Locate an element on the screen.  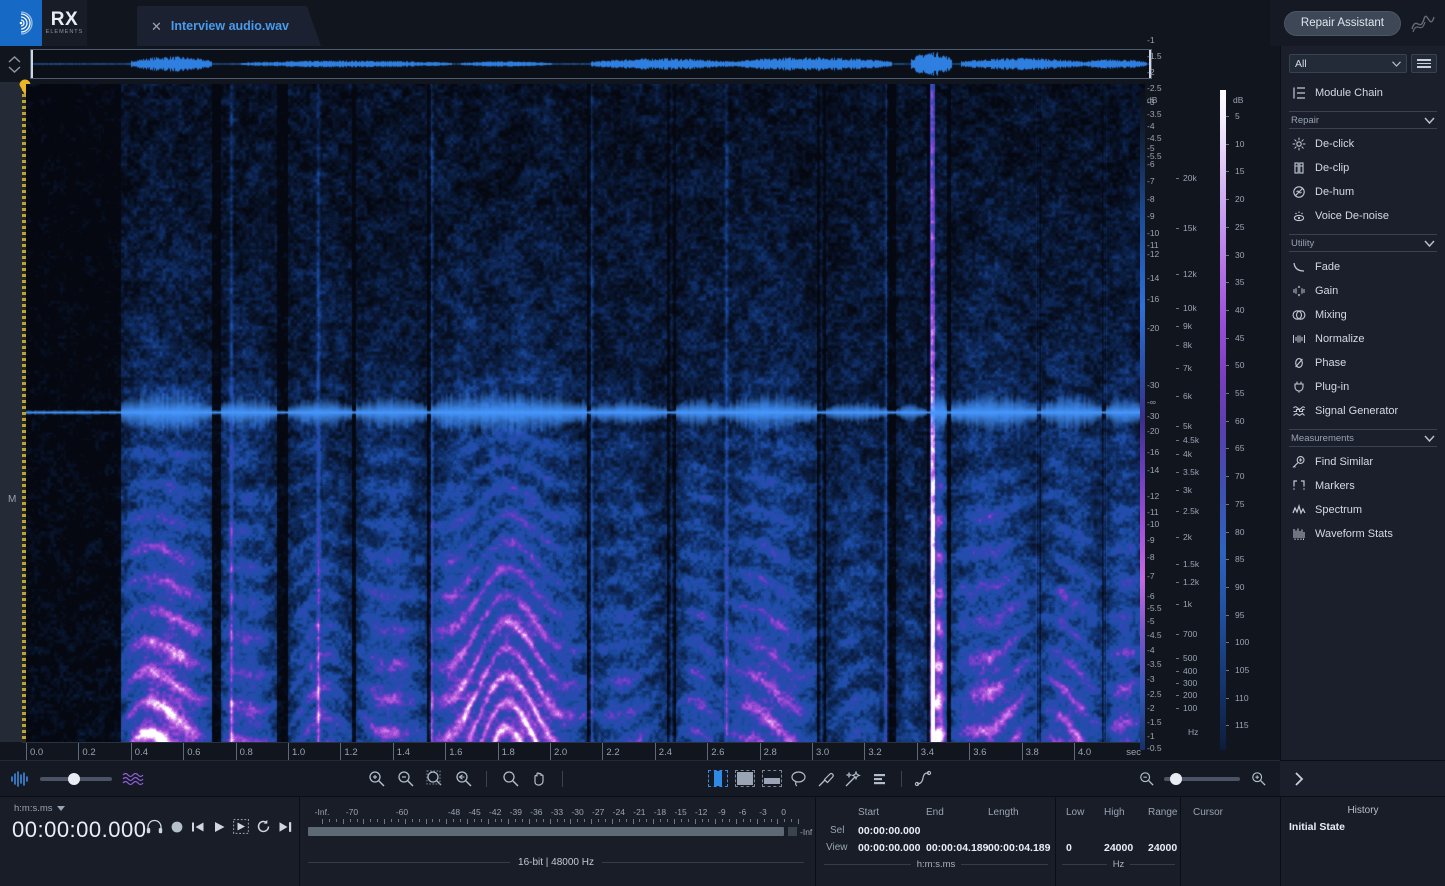
module-item-mixing: Mixing is located at coordinates (1363, 315).